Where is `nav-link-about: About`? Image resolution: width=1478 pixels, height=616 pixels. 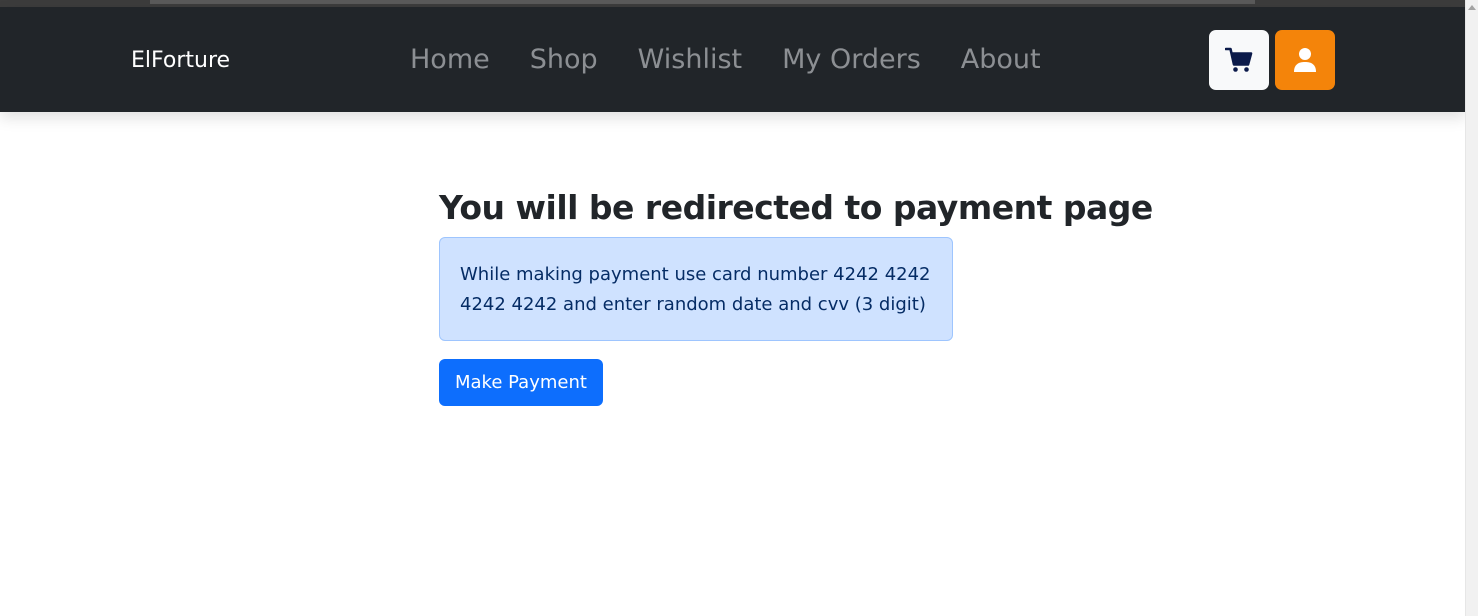
nav-link-about: About is located at coordinates (1001, 60).